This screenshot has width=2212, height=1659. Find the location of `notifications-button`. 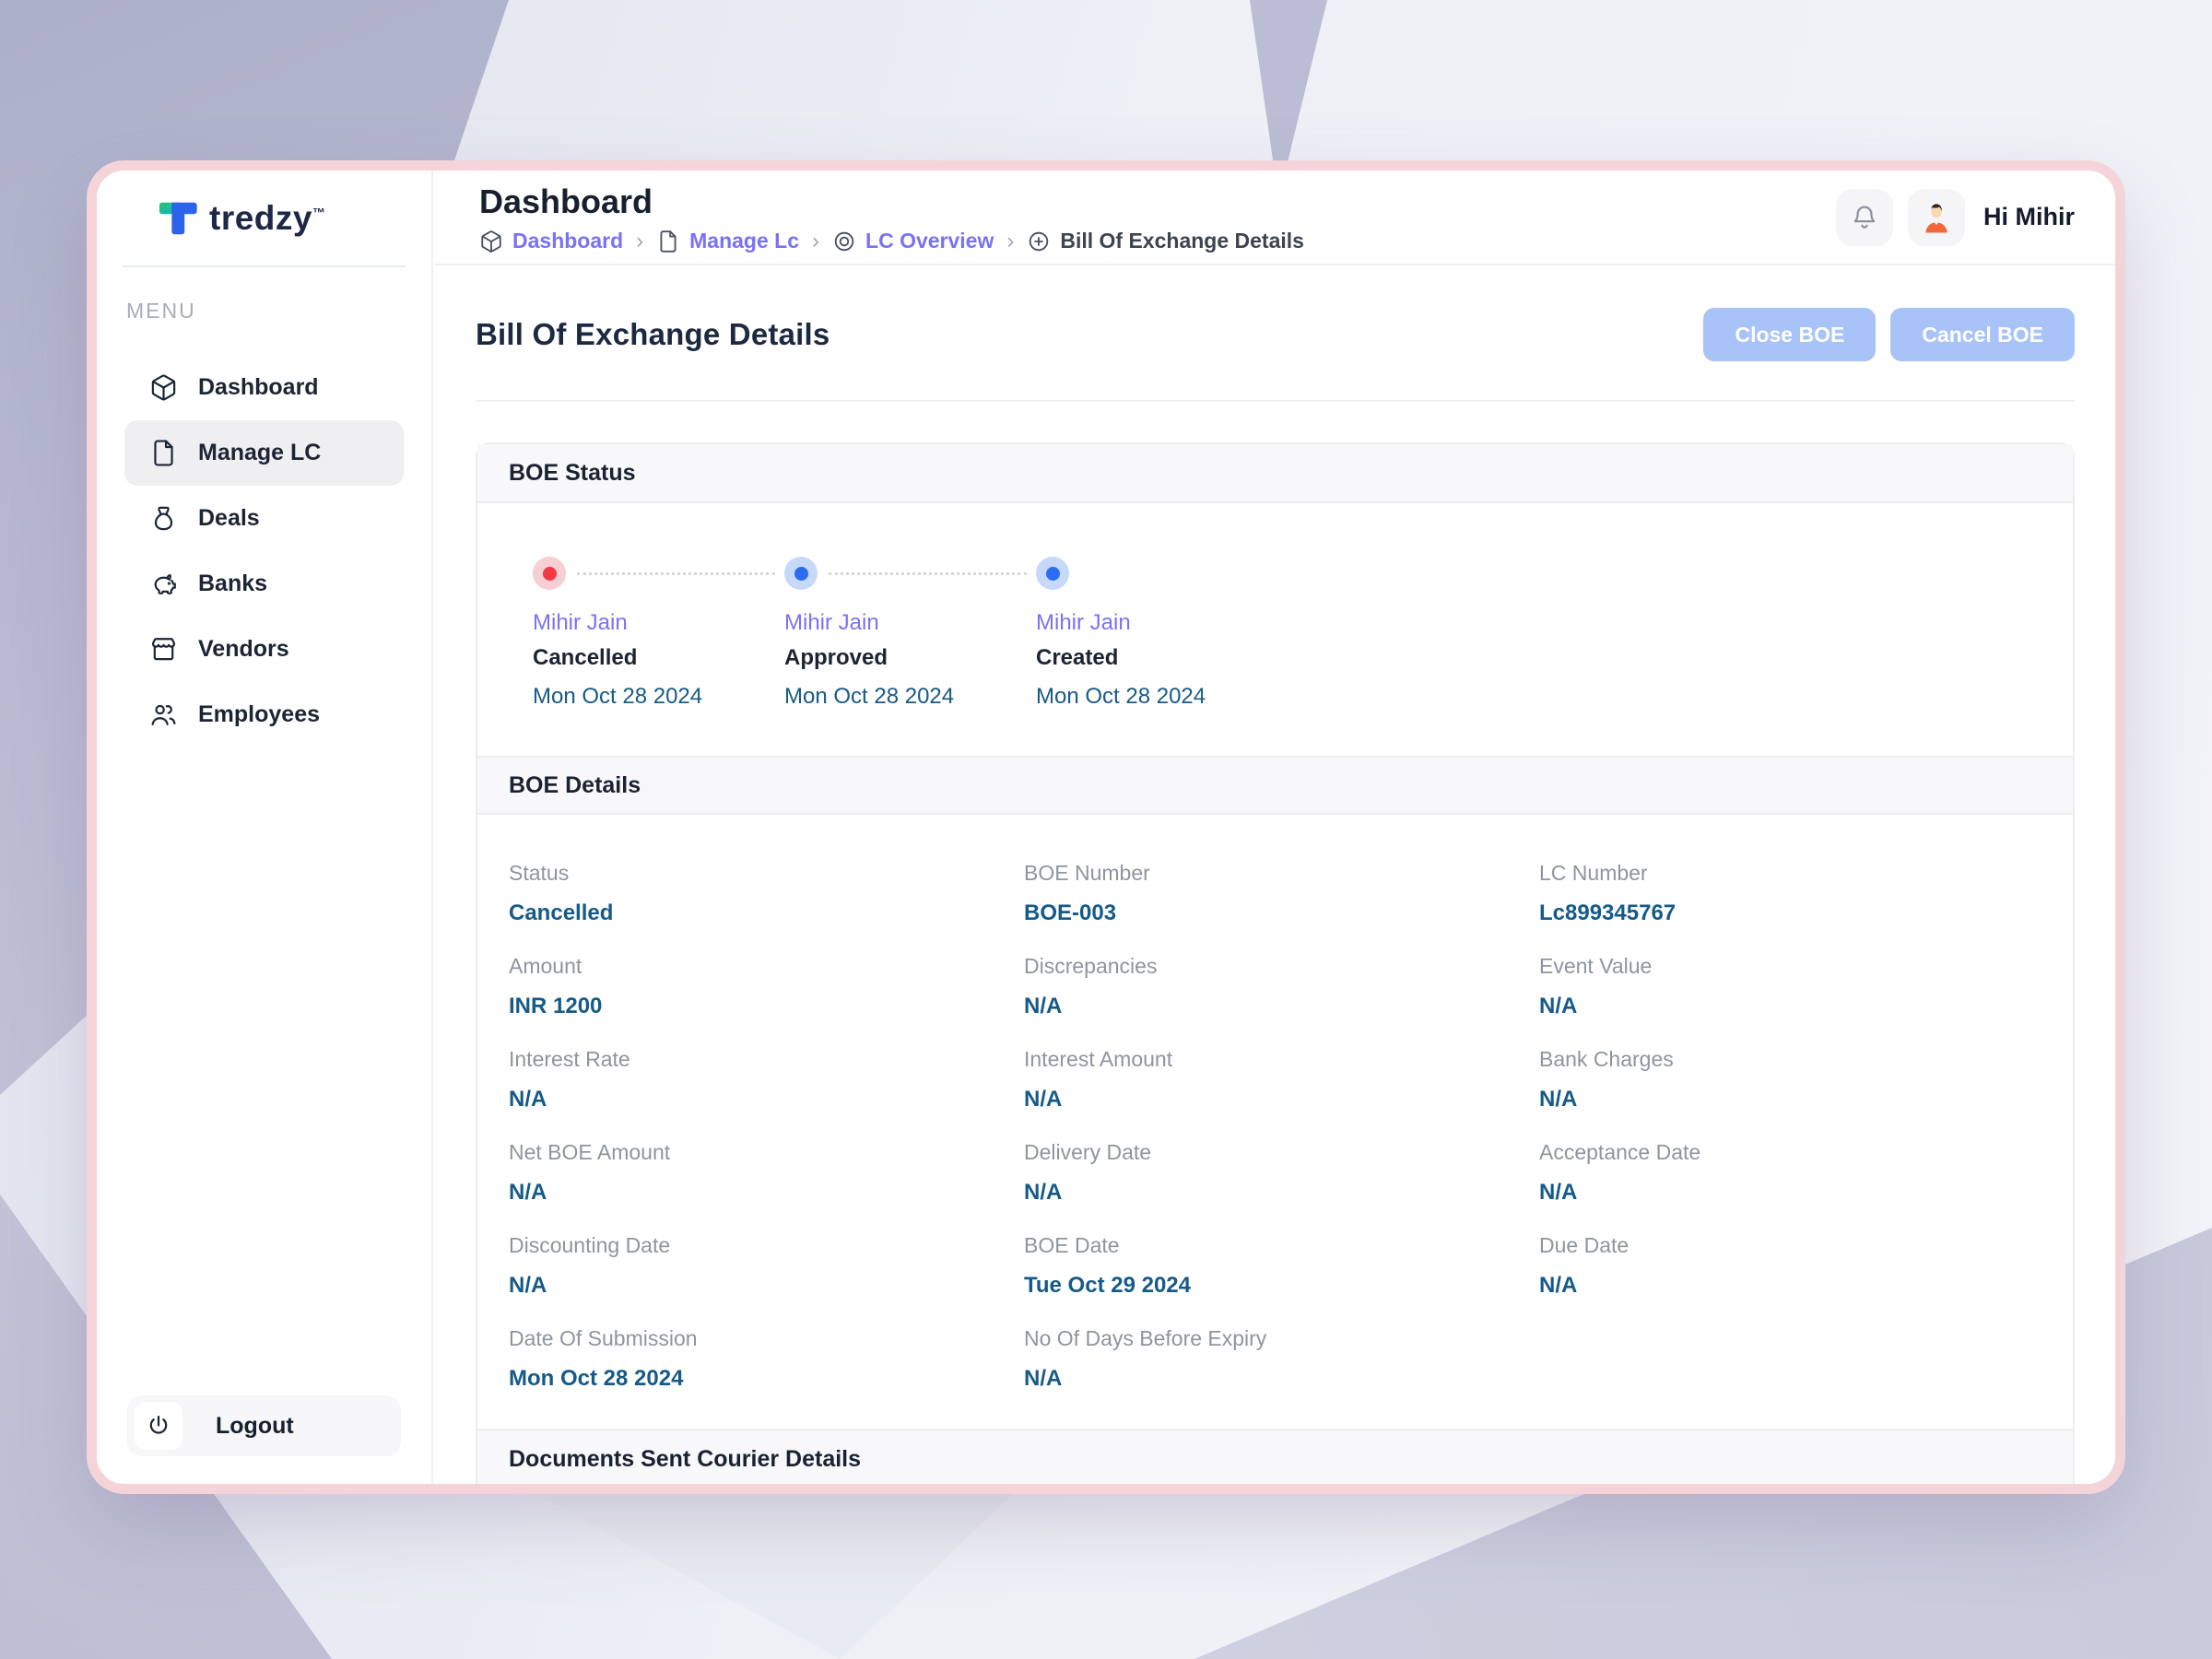

notifications-button is located at coordinates (1864, 217).